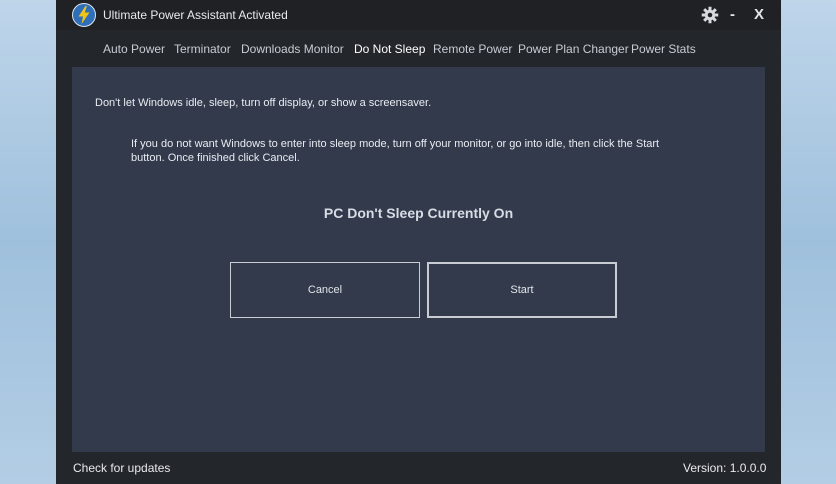 This screenshot has height=484, width=836. I want to click on version-label: Version: 1.0.0.0, so click(725, 468).